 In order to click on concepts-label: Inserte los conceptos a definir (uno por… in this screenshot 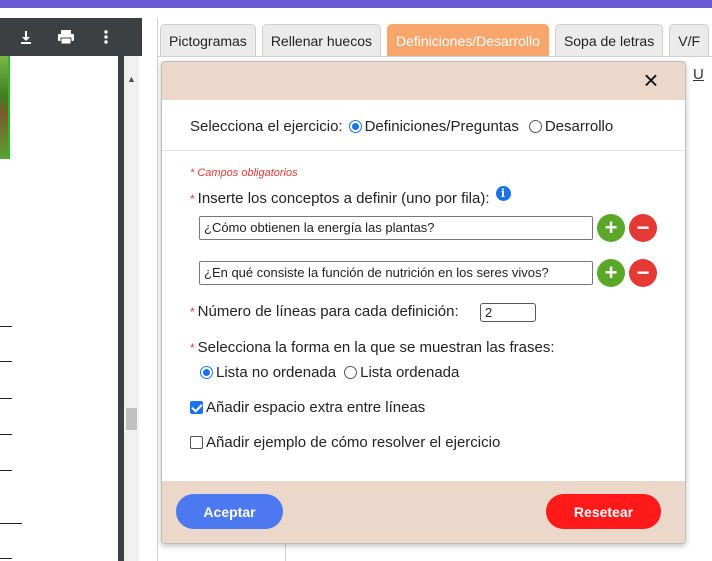, I will do `click(343, 198)`.